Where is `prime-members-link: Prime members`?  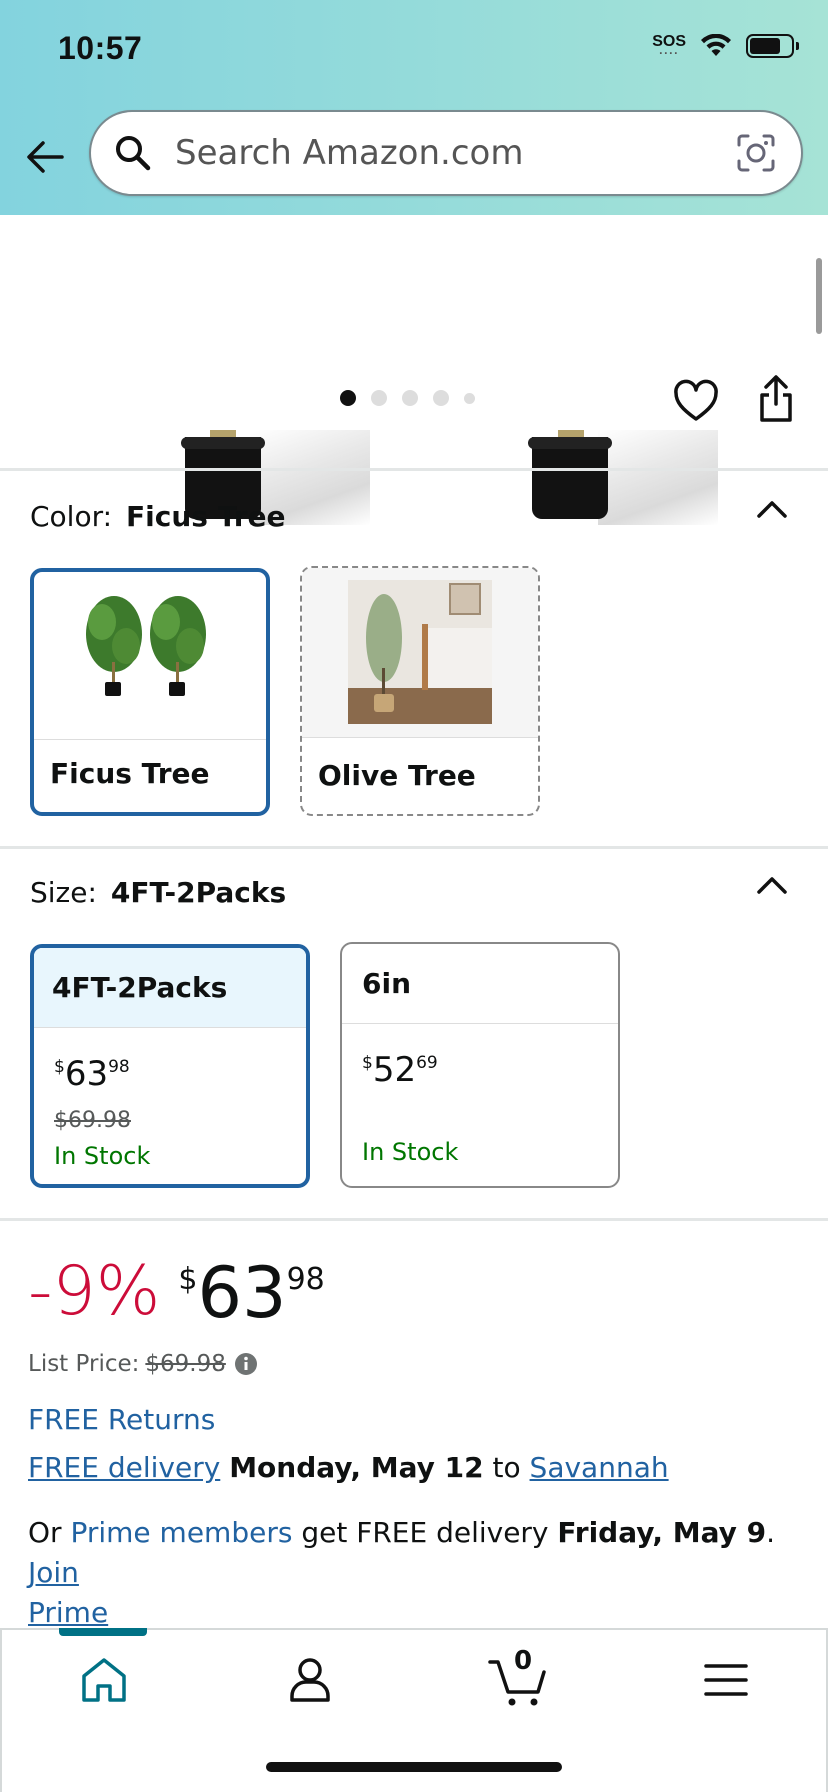
prime-members-link: Prime members is located at coordinates (181, 1532).